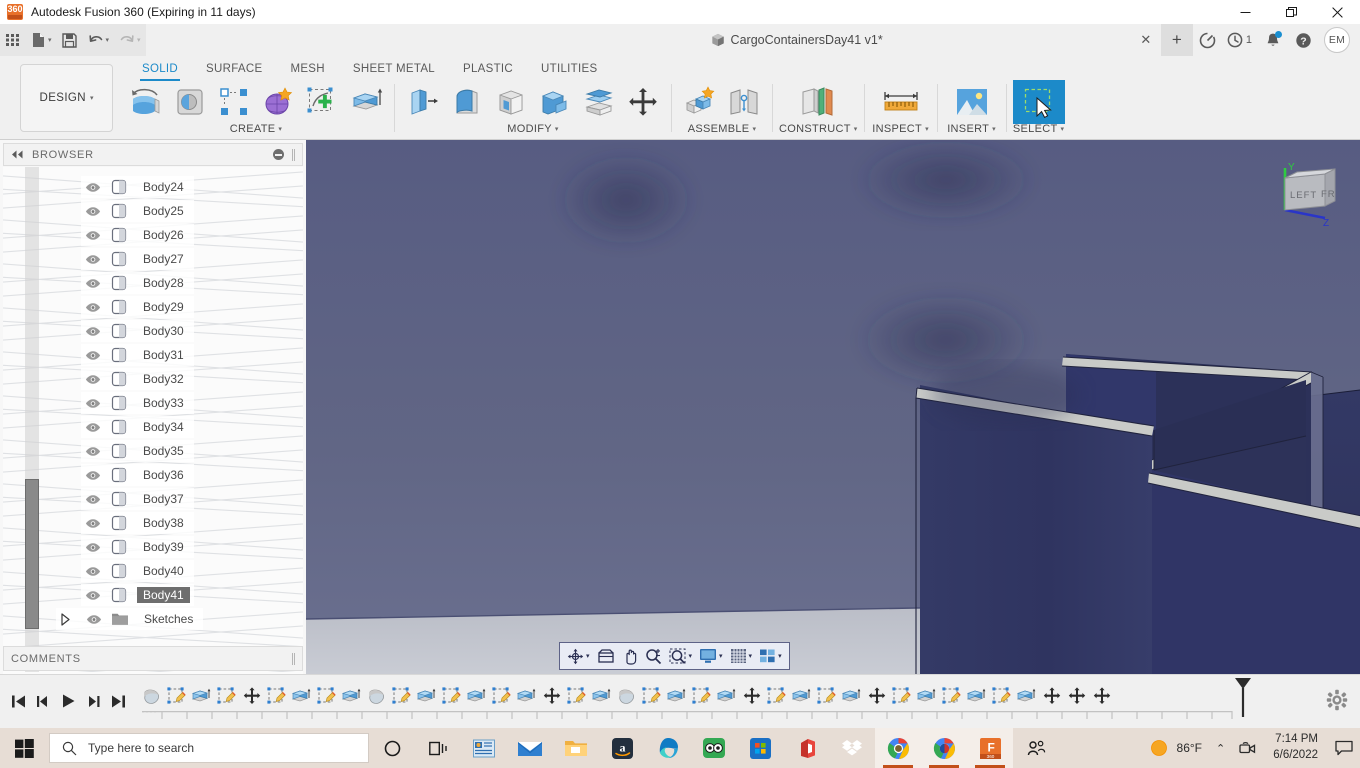  What do you see at coordinates (68, 701) in the screenshot?
I see `play-button` at bounding box center [68, 701].